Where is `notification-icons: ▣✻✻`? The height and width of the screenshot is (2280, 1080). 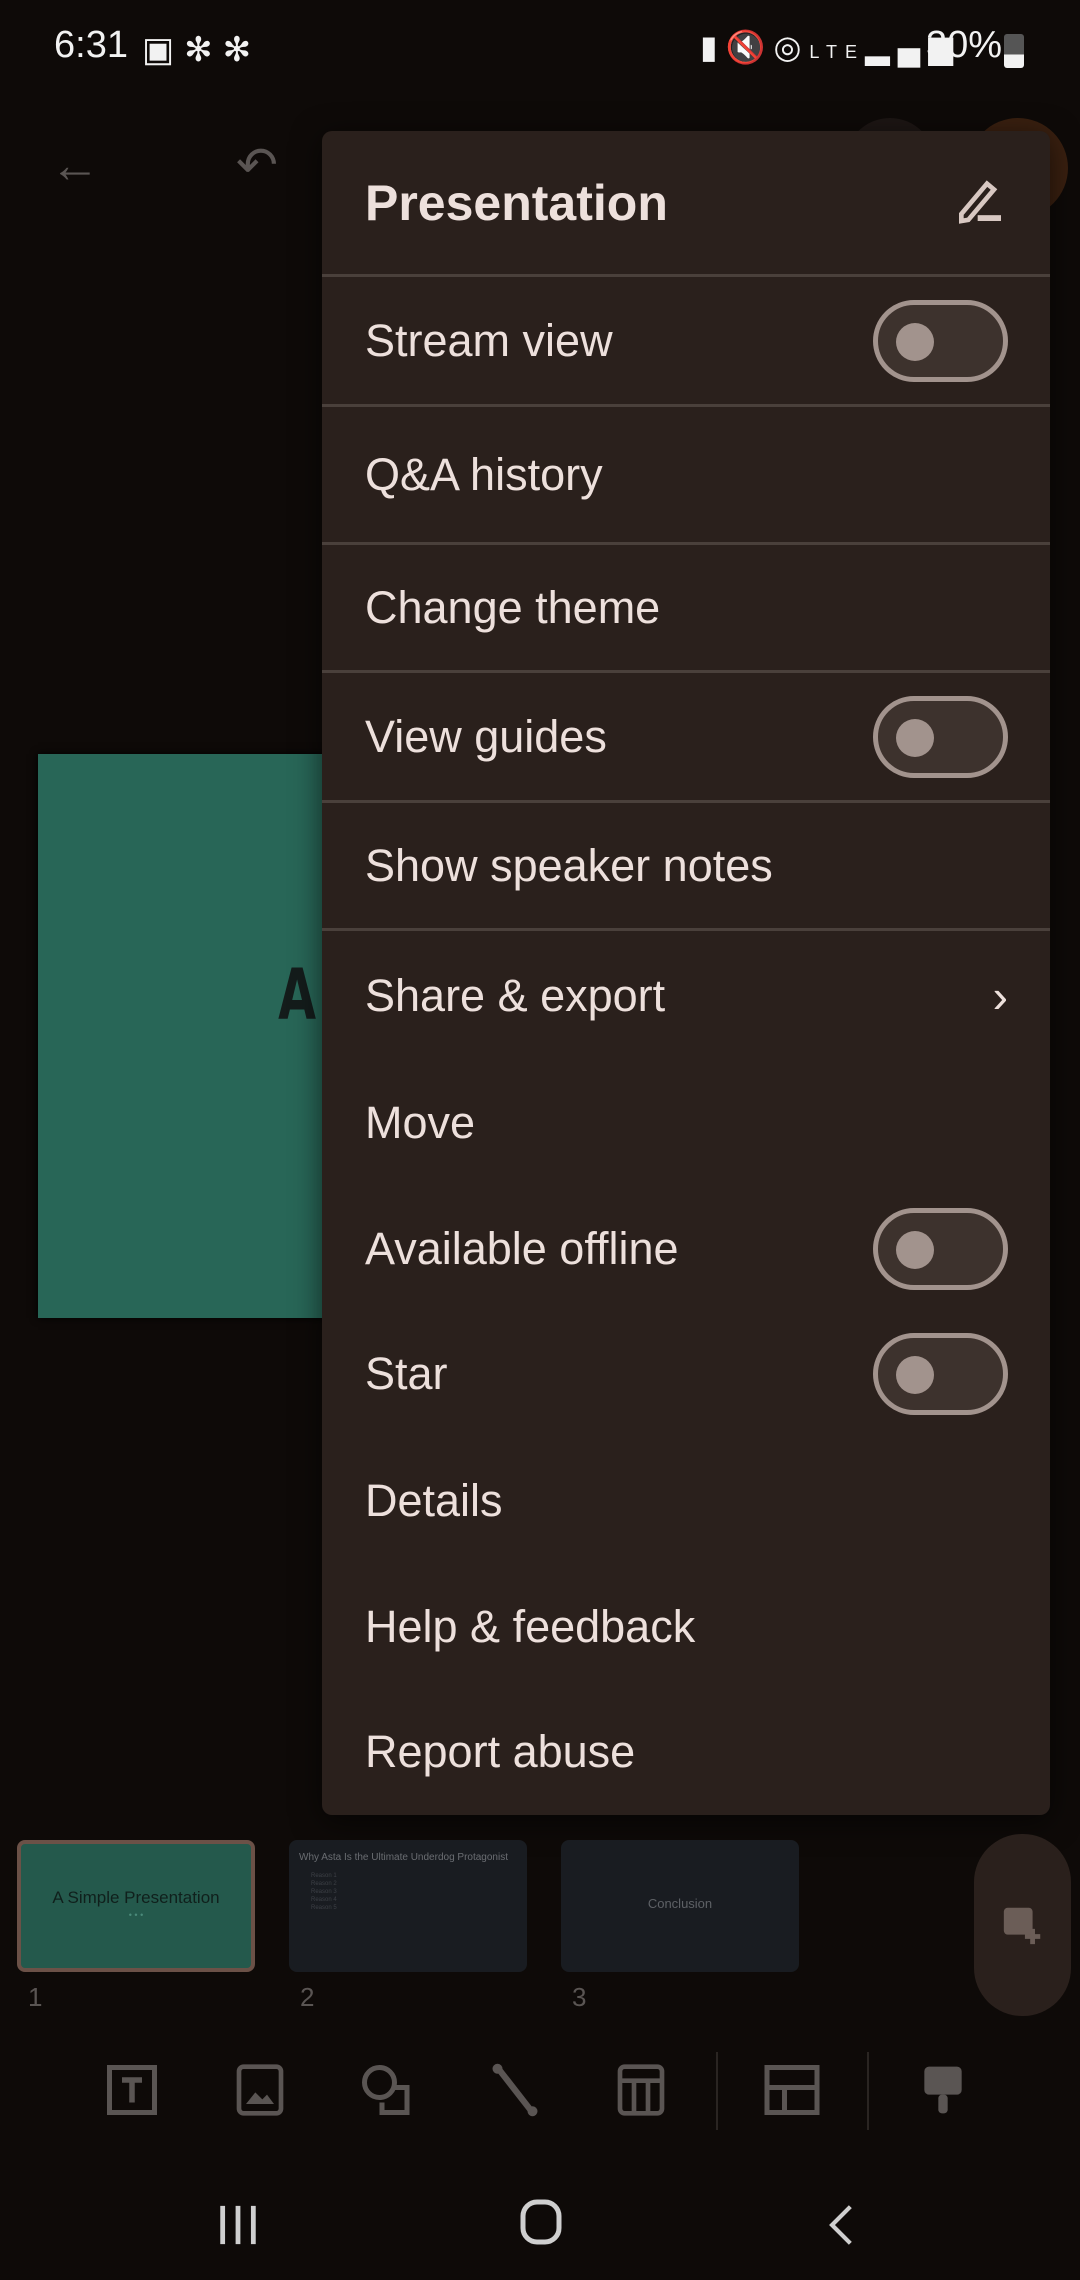
notification-icons: ▣✻✻ is located at coordinates (202, 50).